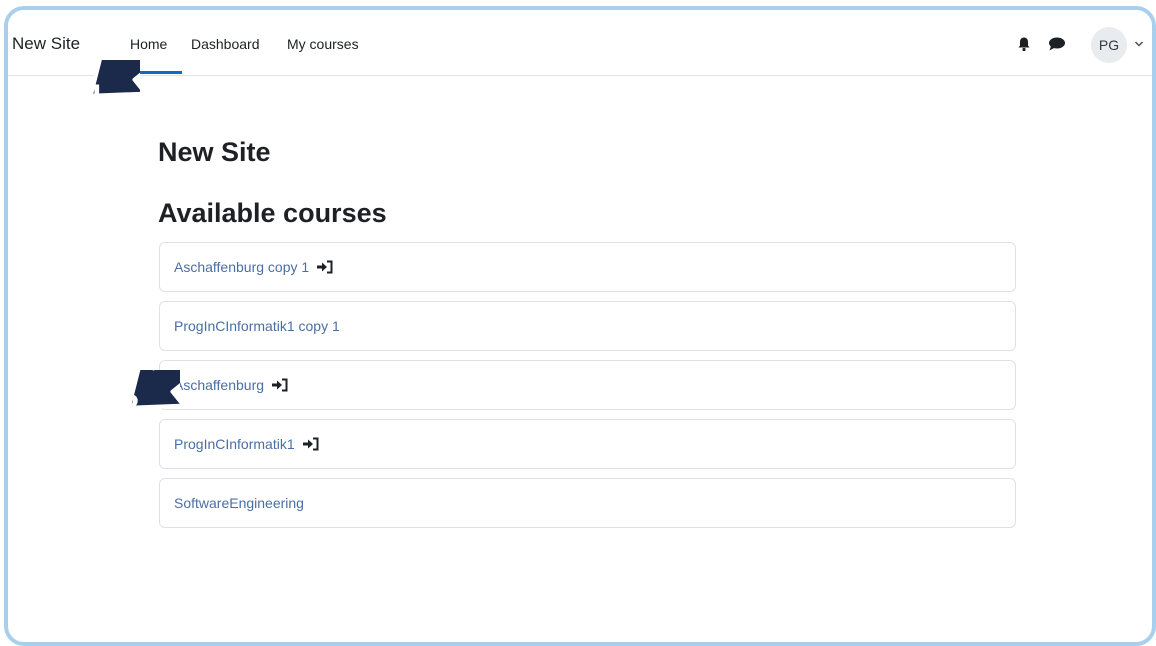 Image resolution: width=1156 pixels, height=646 pixels. What do you see at coordinates (214, 152) in the screenshot?
I see `page-title: New Site` at bounding box center [214, 152].